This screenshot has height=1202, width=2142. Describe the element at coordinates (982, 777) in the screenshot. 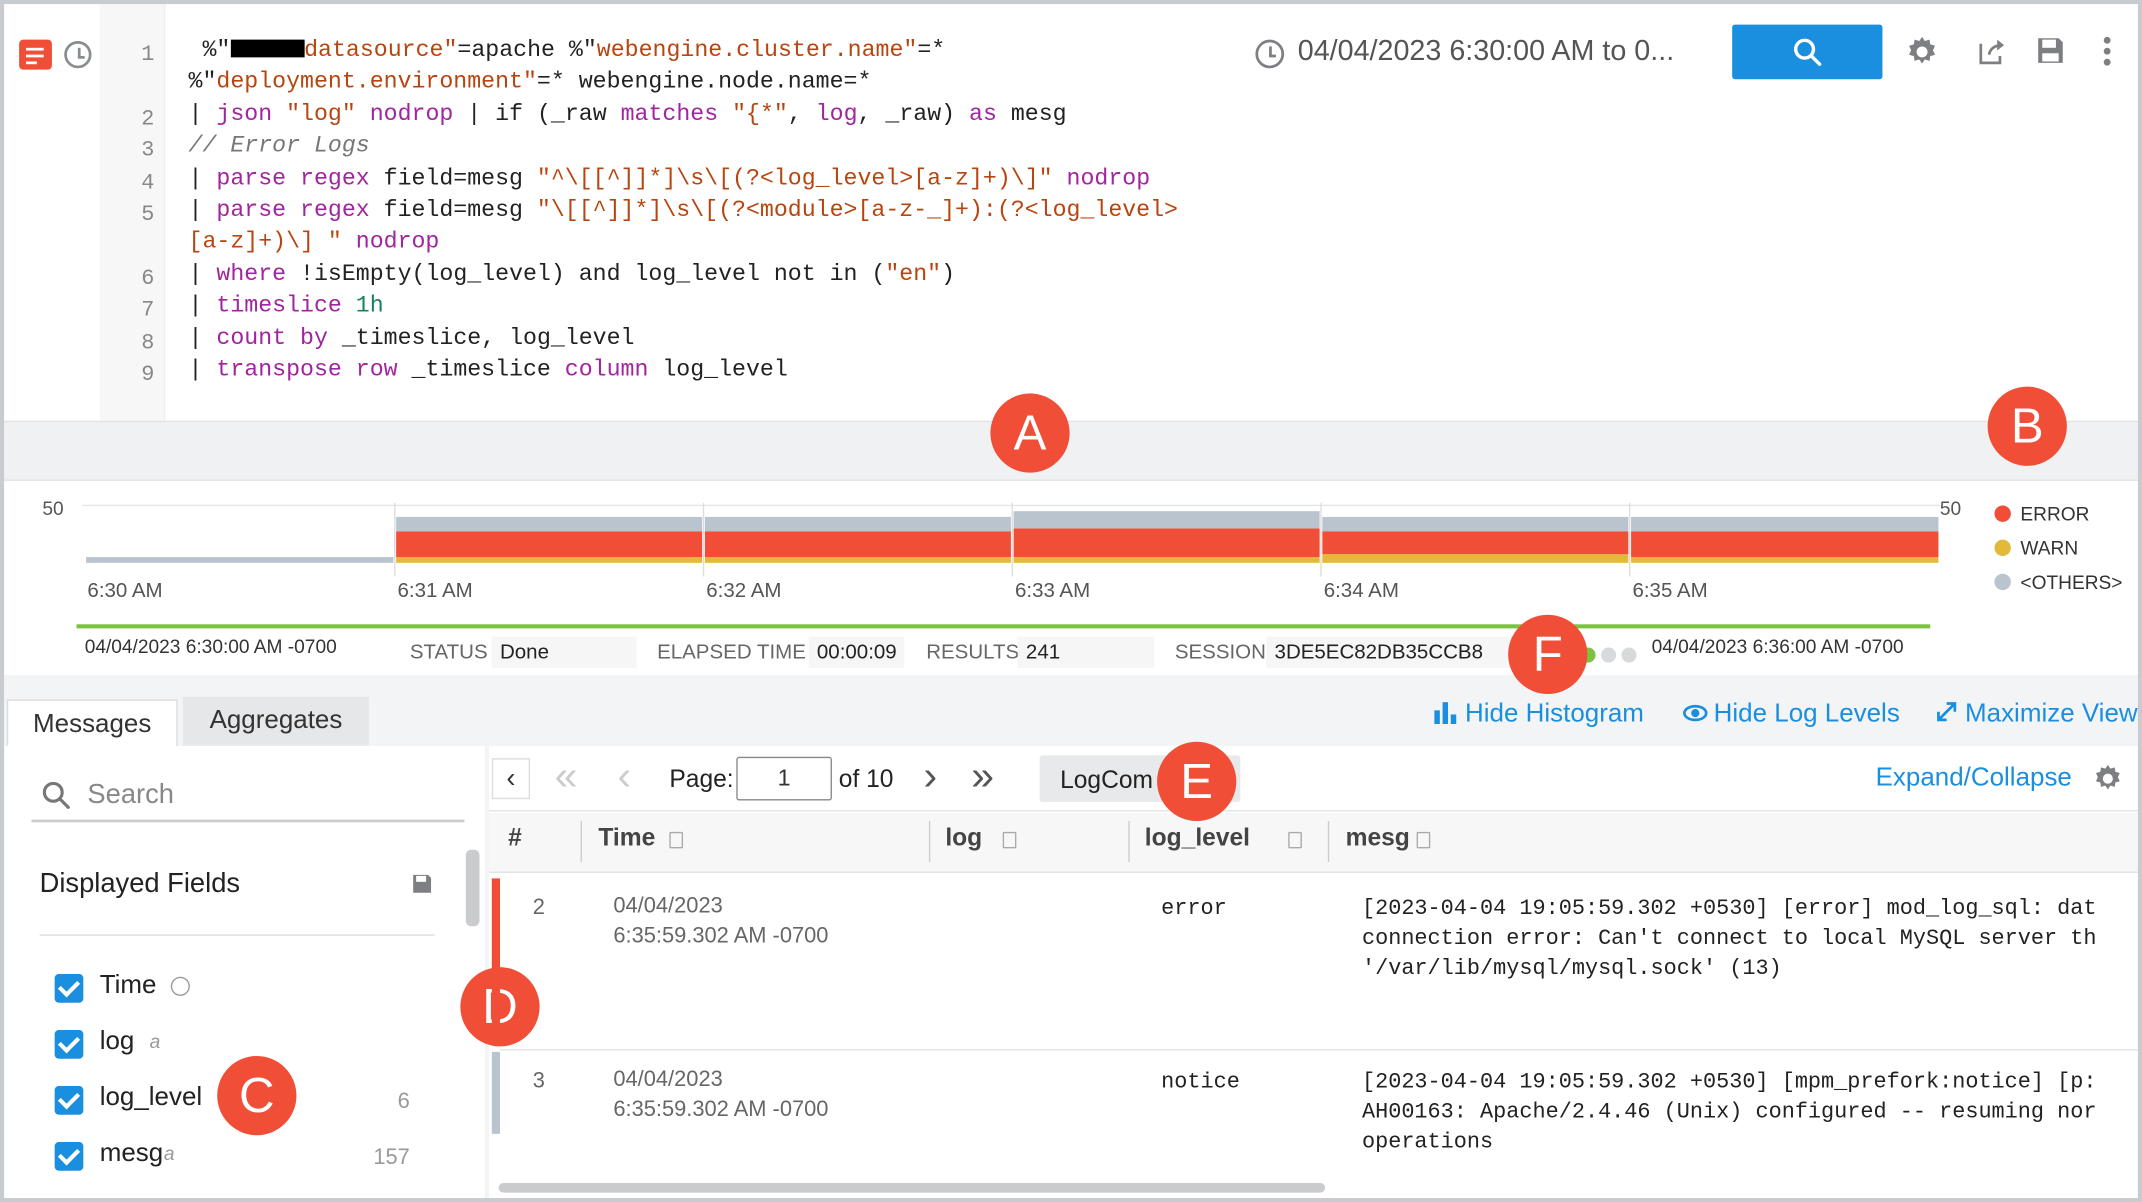

I see `last-page-icon: »` at that location.